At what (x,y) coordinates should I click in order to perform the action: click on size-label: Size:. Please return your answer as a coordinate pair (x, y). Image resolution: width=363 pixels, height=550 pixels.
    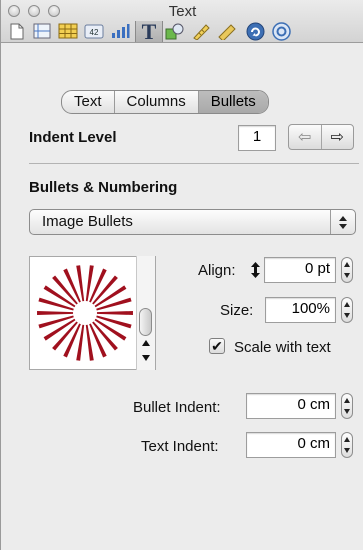
    Looking at the image, I should click on (237, 310).